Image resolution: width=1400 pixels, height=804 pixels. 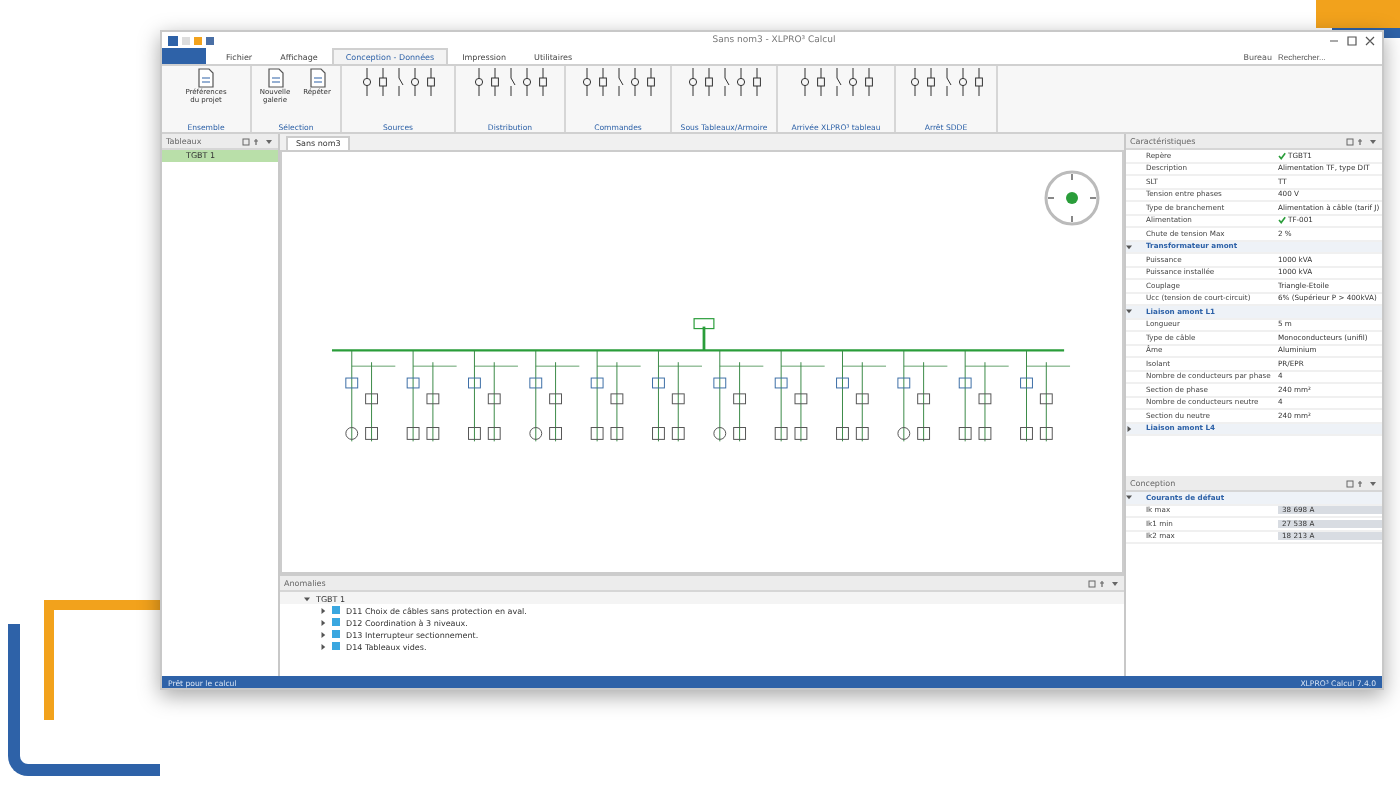 I want to click on decorative-bar, so click(x=1358, y=14).